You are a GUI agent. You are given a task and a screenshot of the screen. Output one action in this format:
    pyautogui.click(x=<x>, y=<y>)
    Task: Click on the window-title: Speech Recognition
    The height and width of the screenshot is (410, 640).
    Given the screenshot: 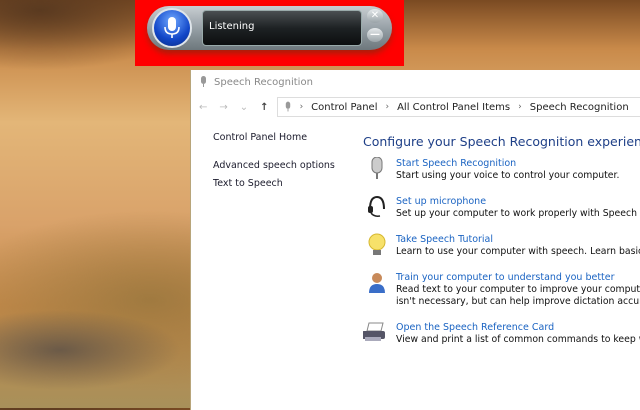 What is the action you would take?
    pyautogui.click(x=263, y=82)
    